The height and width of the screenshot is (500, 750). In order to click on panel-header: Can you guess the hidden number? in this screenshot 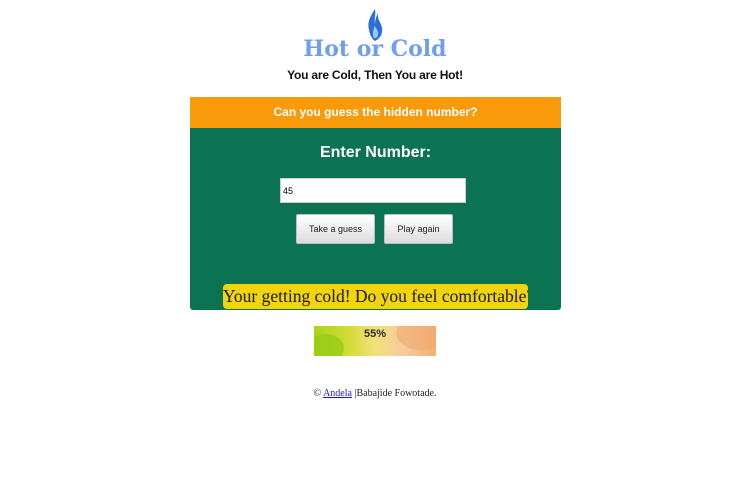, I will do `click(375, 112)`.